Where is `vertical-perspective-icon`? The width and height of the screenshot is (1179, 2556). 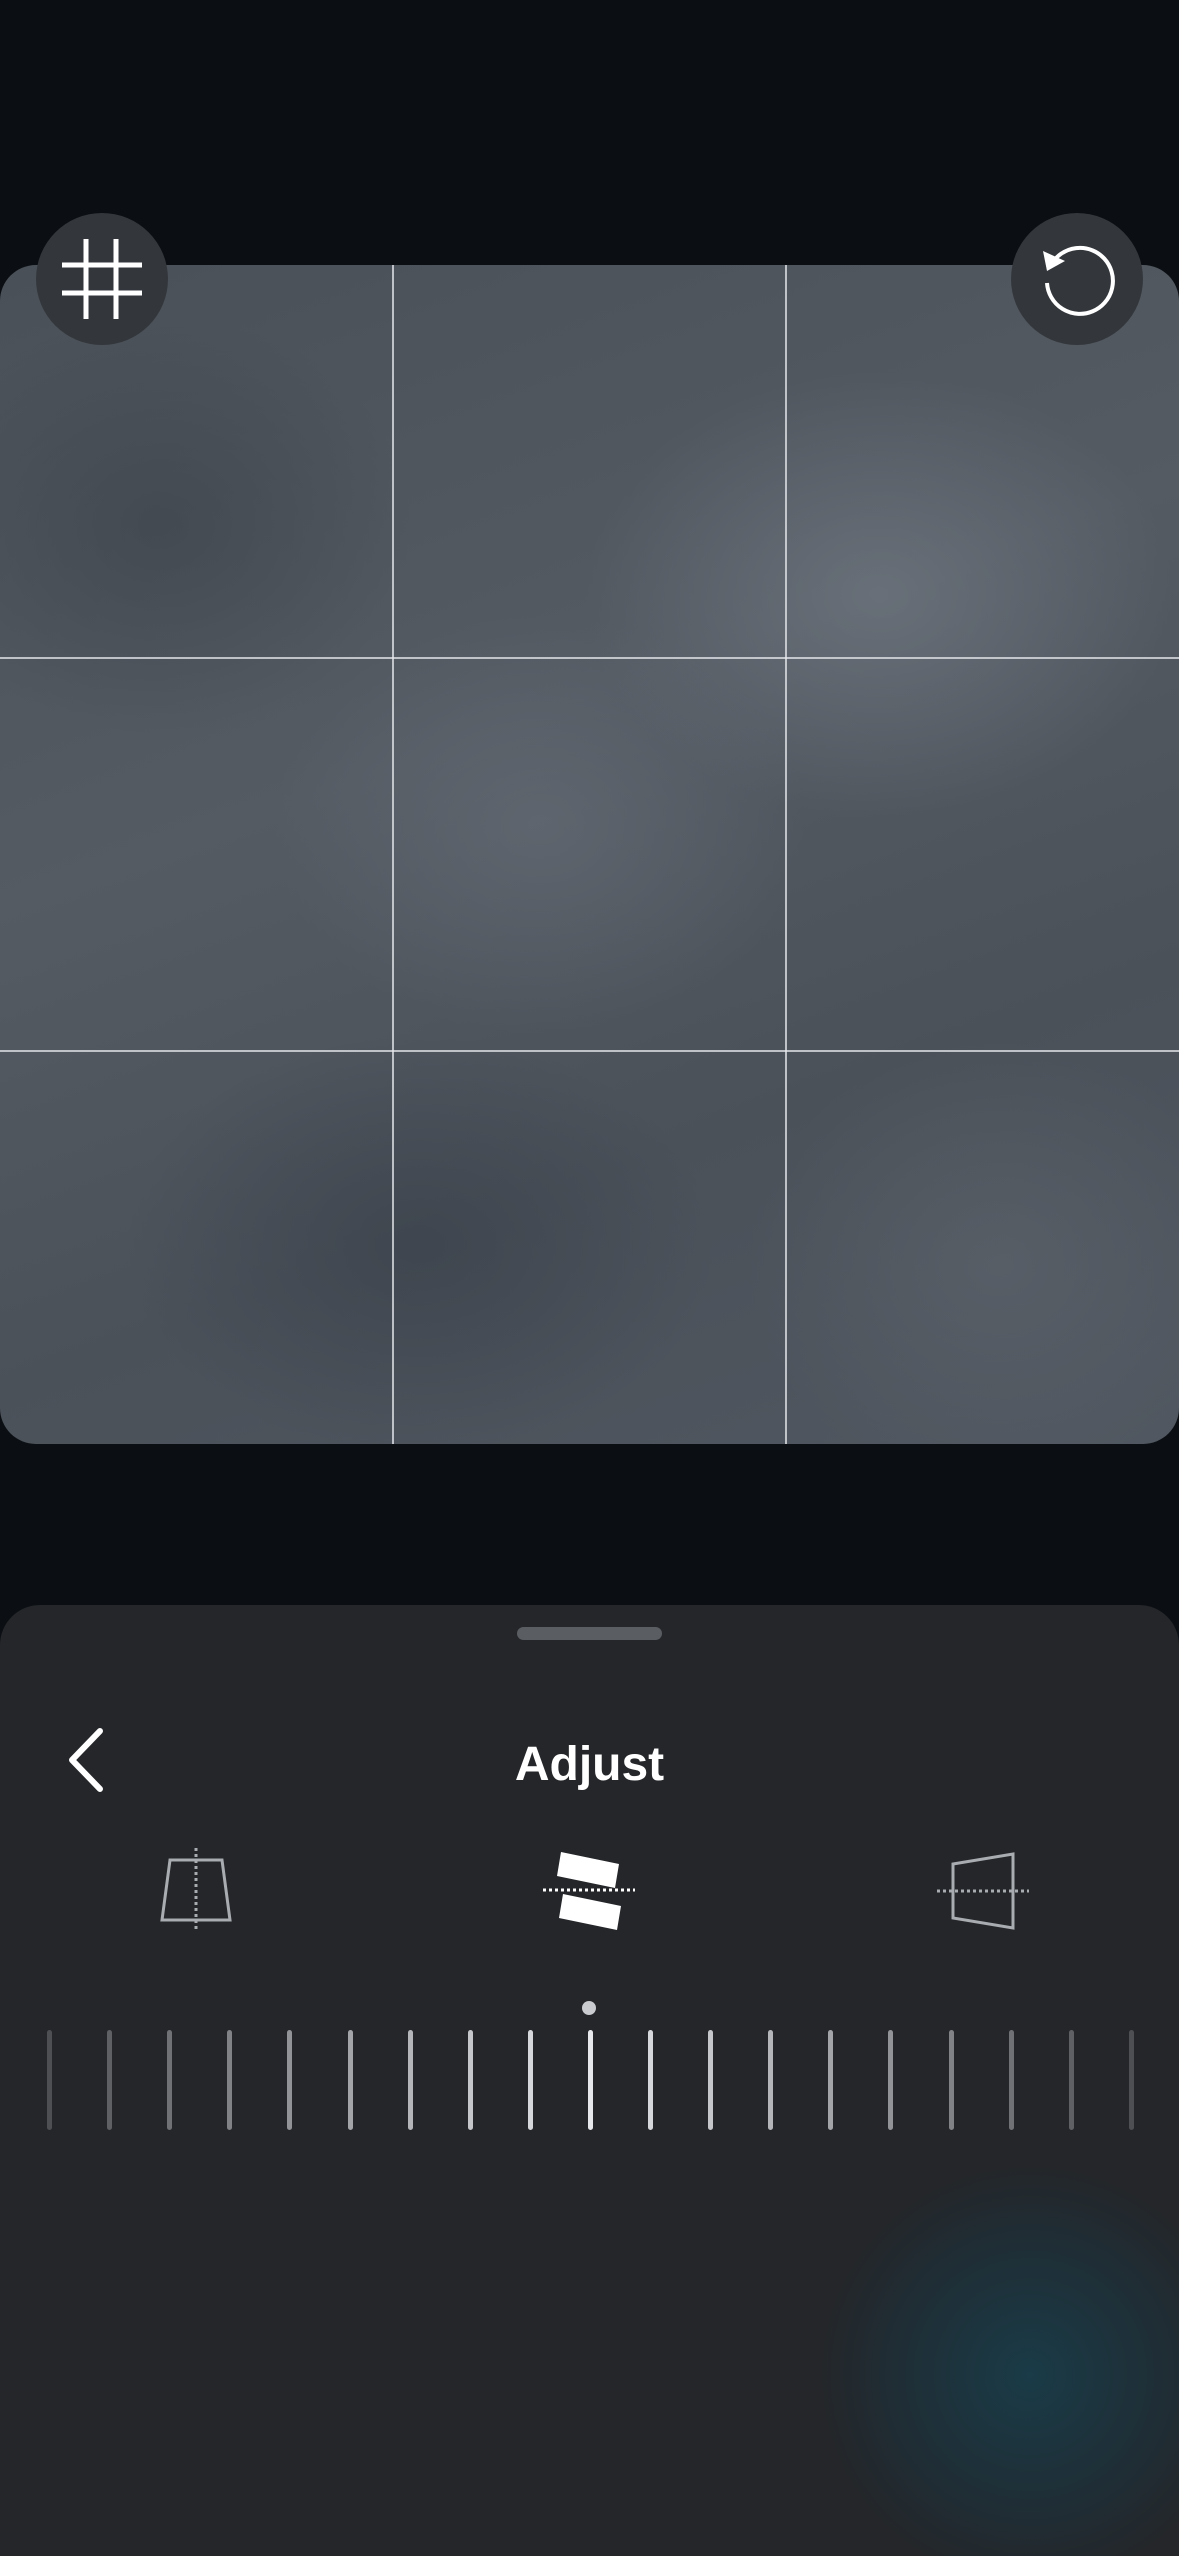 vertical-perspective-icon is located at coordinates (196, 1890).